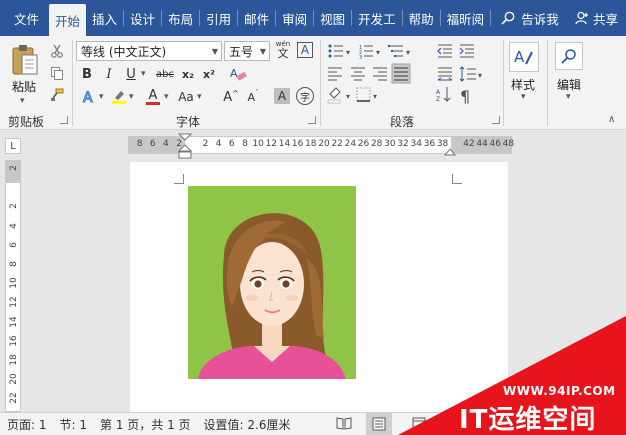  What do you see at coordinates (444, 51) in the screenshot?
I see `decrease-indent-icon` at bounding box center [444, 51].